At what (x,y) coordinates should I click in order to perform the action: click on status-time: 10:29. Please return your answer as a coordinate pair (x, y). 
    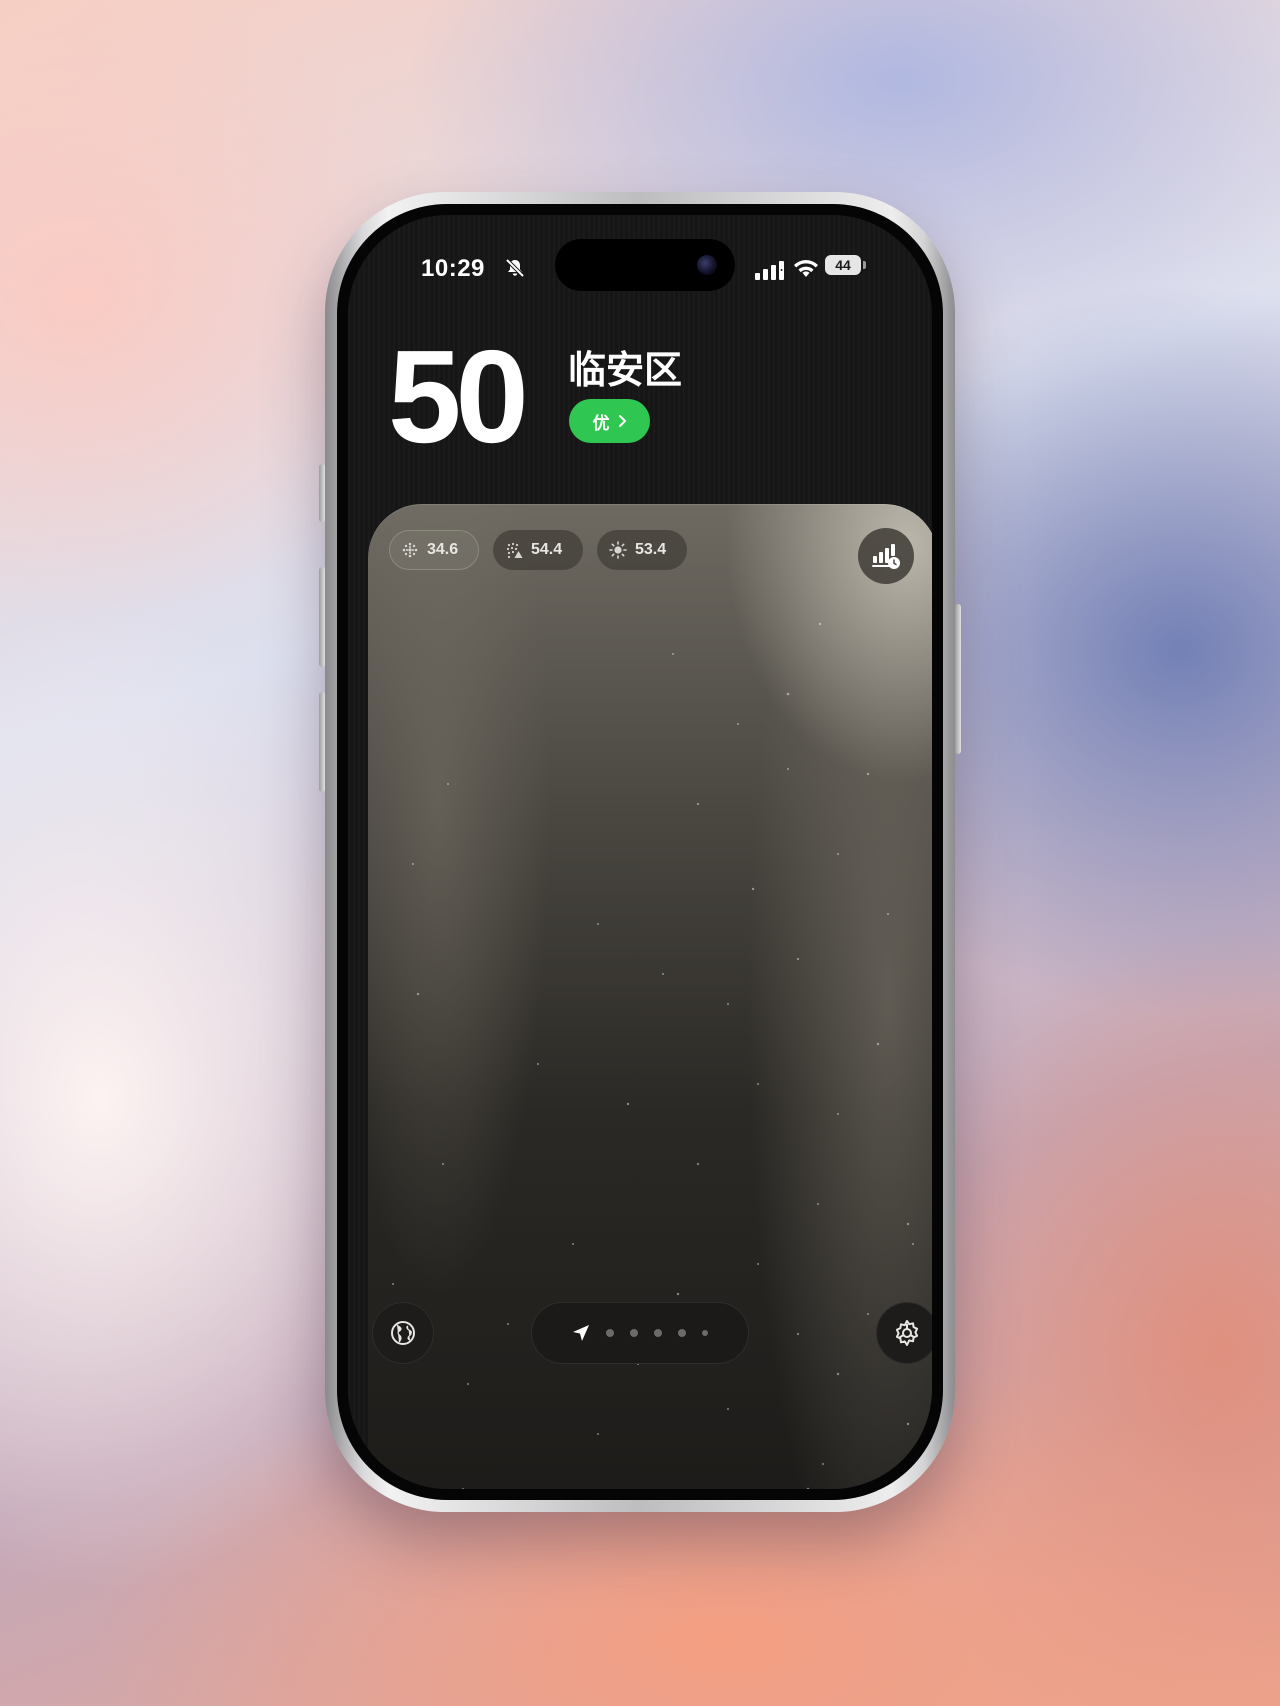
    Looking at the image, I should click on (453, 268).